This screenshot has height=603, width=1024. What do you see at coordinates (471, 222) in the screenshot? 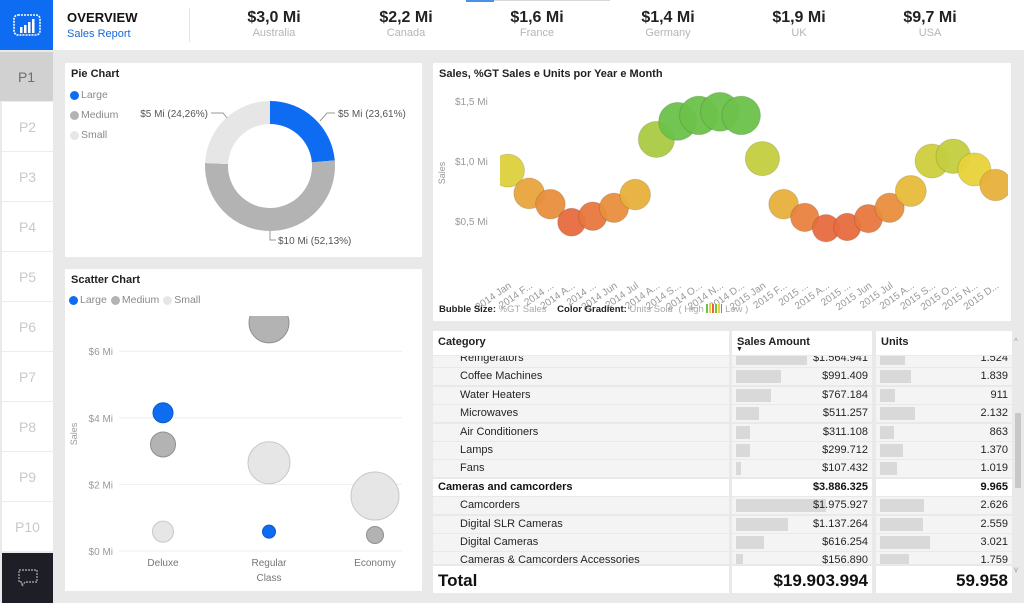
I see `y-tick-label: $0,5 Mi` at bounding box center [471, 222].